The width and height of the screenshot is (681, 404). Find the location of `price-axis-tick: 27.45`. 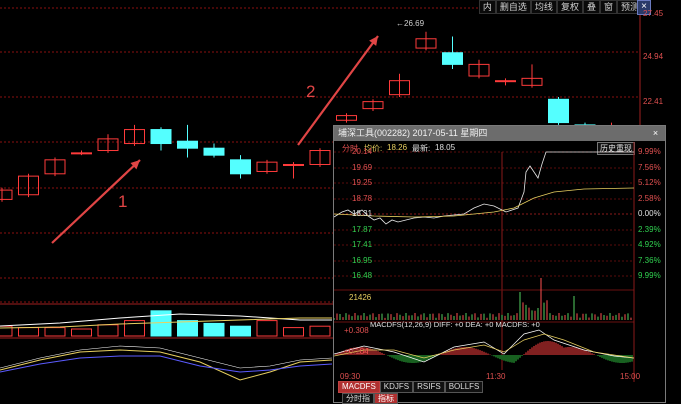

price-axis-tick: 27.45 is located at coordinates (653, 13).